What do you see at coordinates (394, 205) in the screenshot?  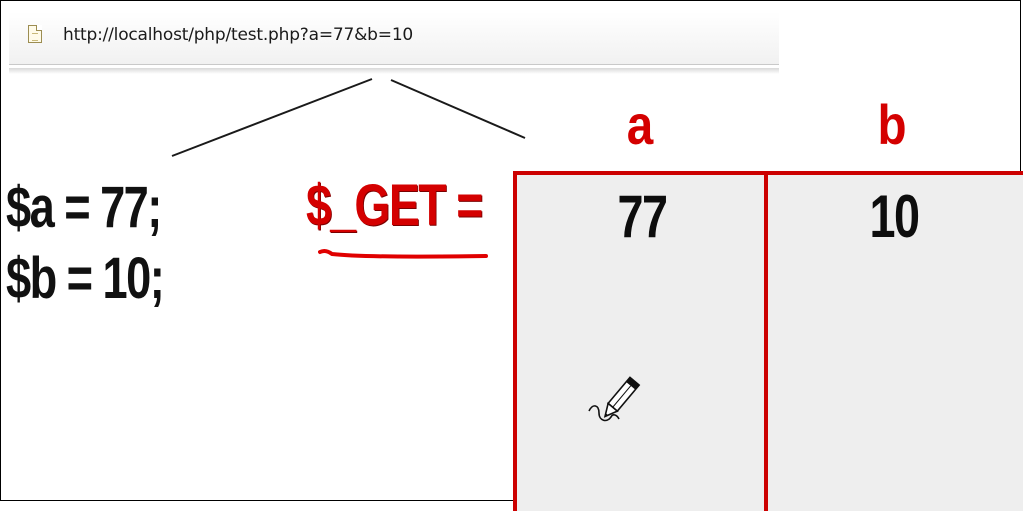 I see `get-array-label: $_GET =` at bounding box center [394, 205].